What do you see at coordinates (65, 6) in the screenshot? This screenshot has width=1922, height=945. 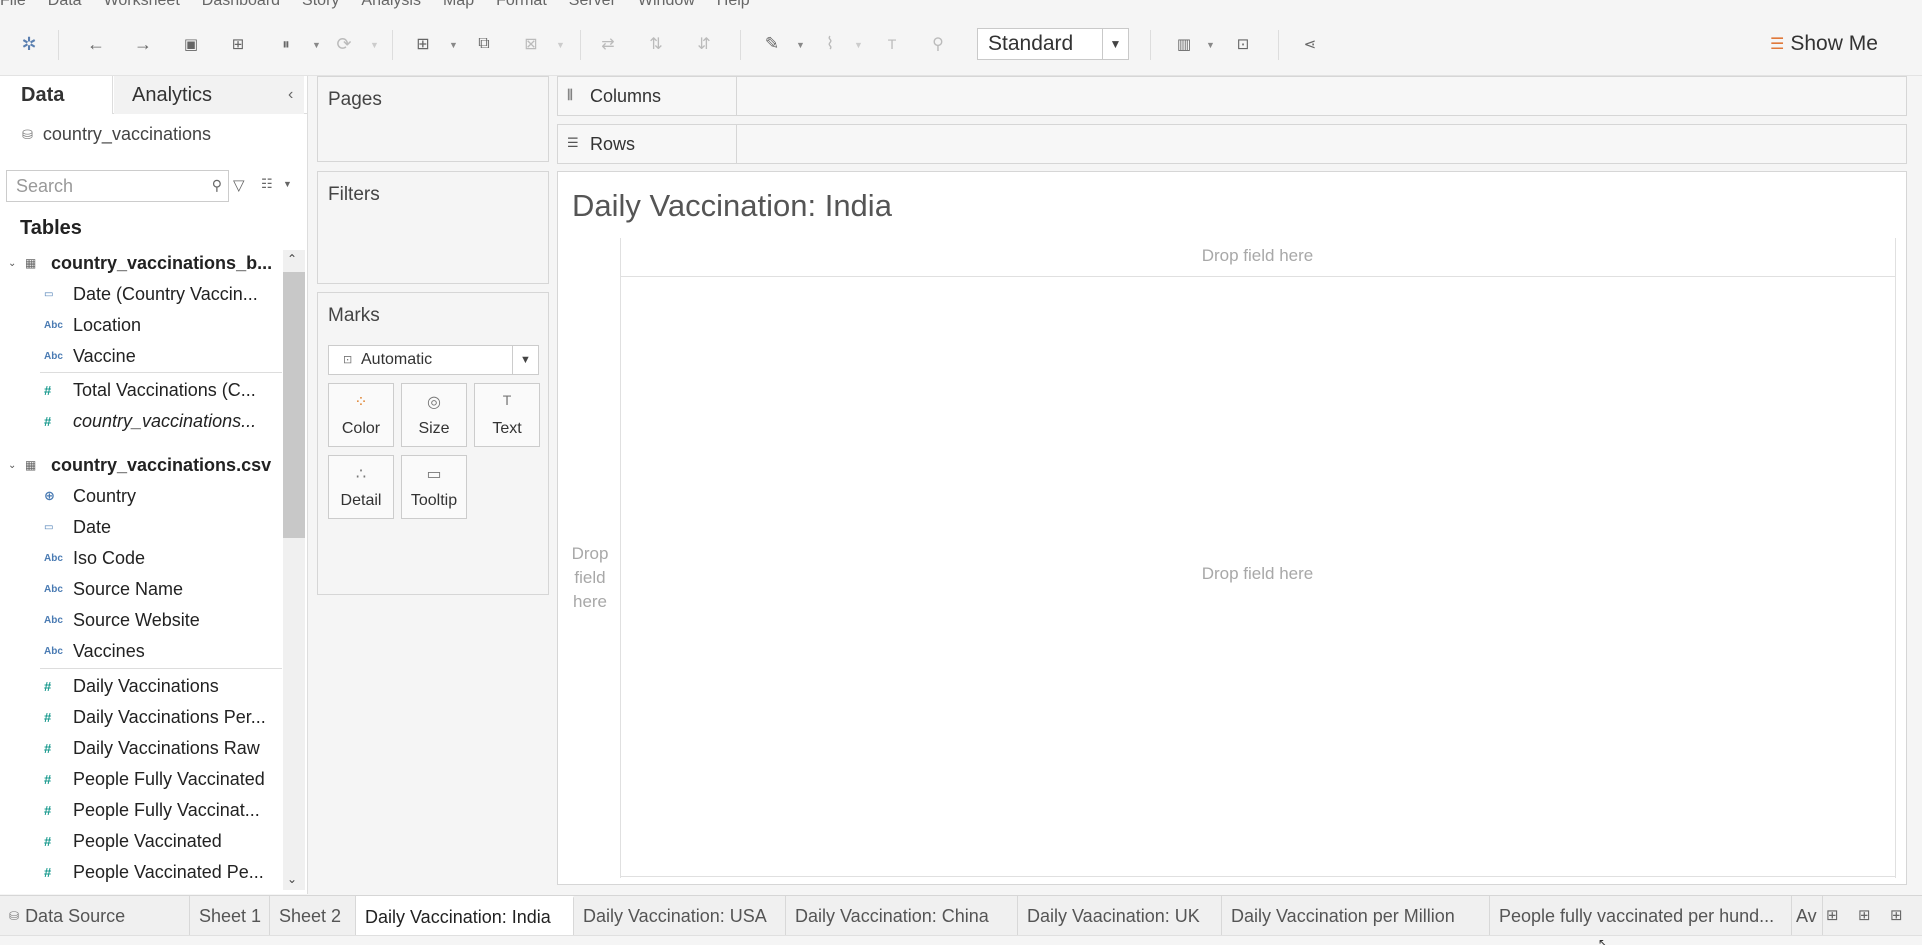 I see `menu-data: Data` at bounding box center [65, 6].